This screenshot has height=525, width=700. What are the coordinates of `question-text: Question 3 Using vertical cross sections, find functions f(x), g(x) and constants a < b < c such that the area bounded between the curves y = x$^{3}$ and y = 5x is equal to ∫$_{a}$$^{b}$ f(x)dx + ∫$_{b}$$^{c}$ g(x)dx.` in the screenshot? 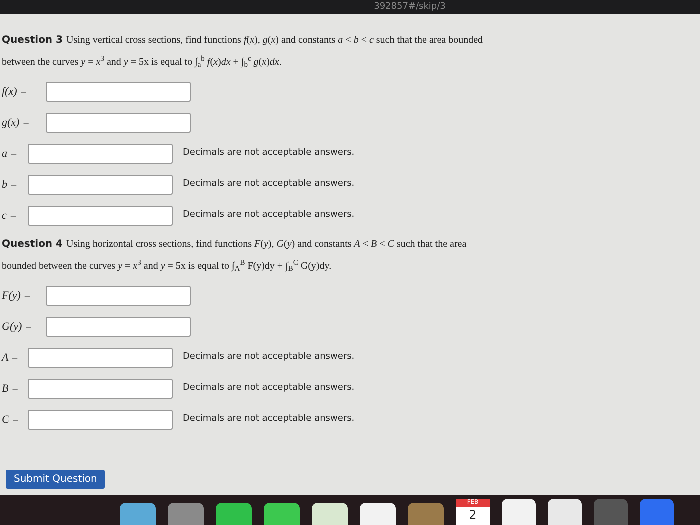 It's located at (243, 52).